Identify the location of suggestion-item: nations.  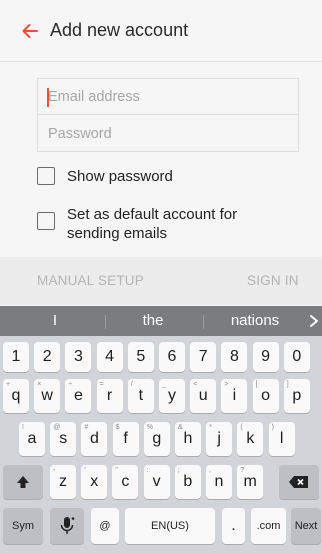
(255, 320).